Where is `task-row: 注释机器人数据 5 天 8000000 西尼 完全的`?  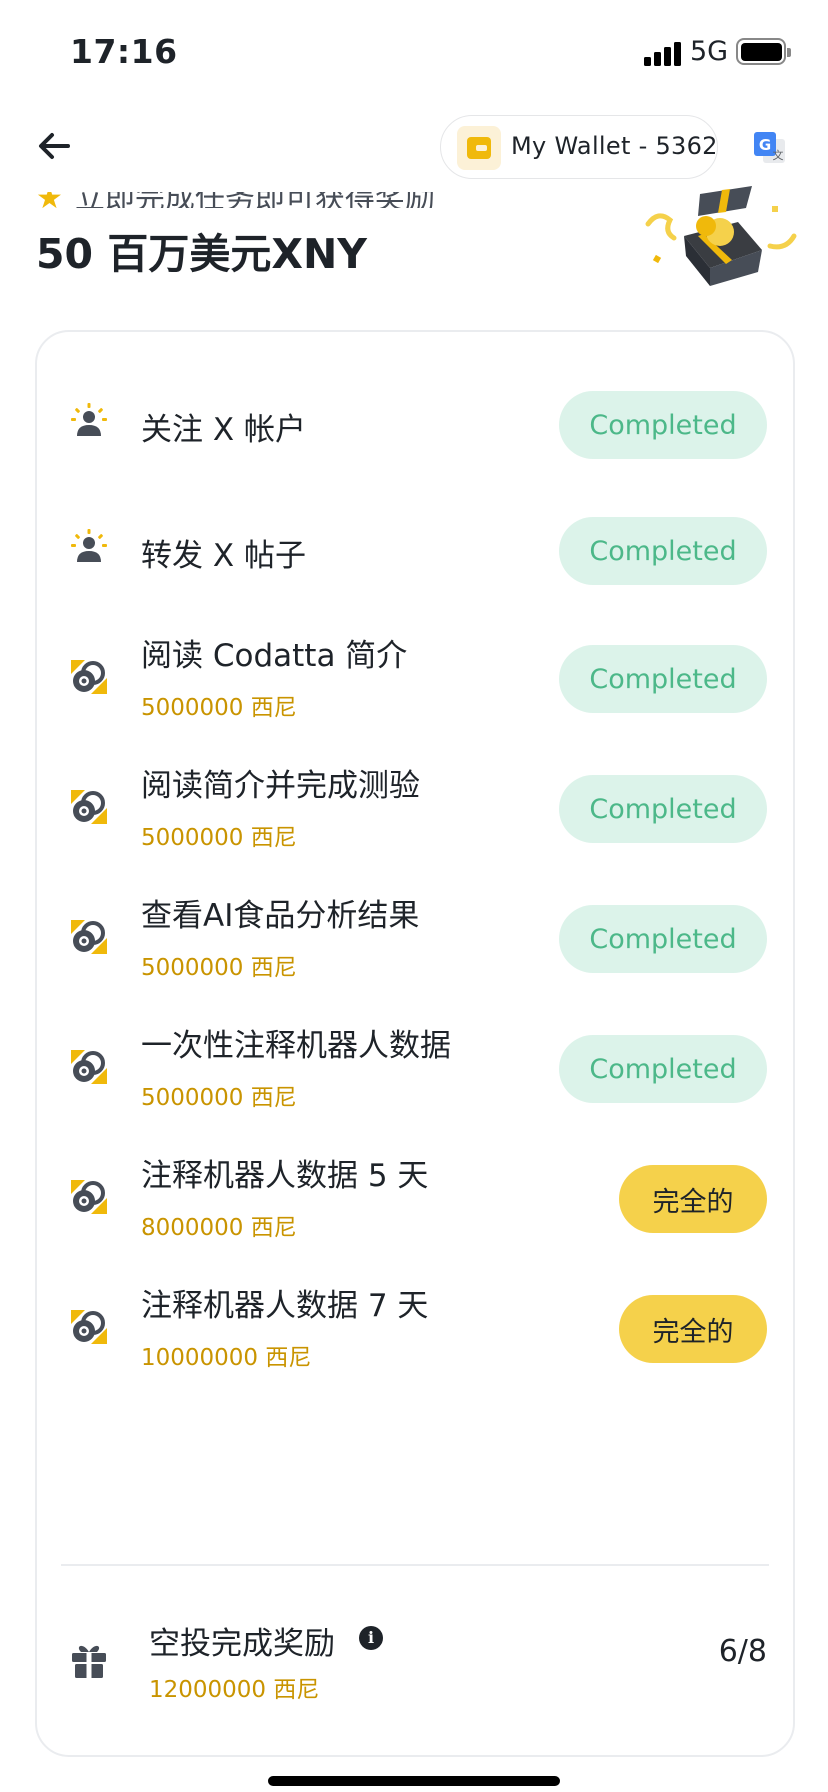
task-row: 注释机器人数据 5 天 8000000 西尼 完全的 is located at coordinates (415, 1194).